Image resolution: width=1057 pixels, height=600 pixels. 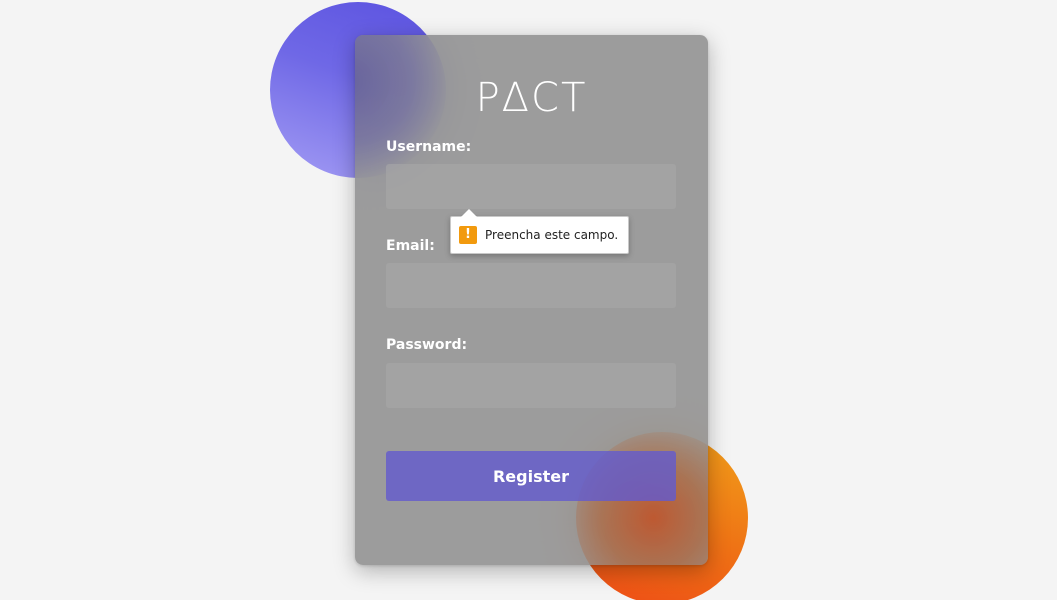 What do you see at coordinates (552, 235) in the screenshot?
I see `tooltip-message: Preencha este campo.` at bounding box center [552, 235].